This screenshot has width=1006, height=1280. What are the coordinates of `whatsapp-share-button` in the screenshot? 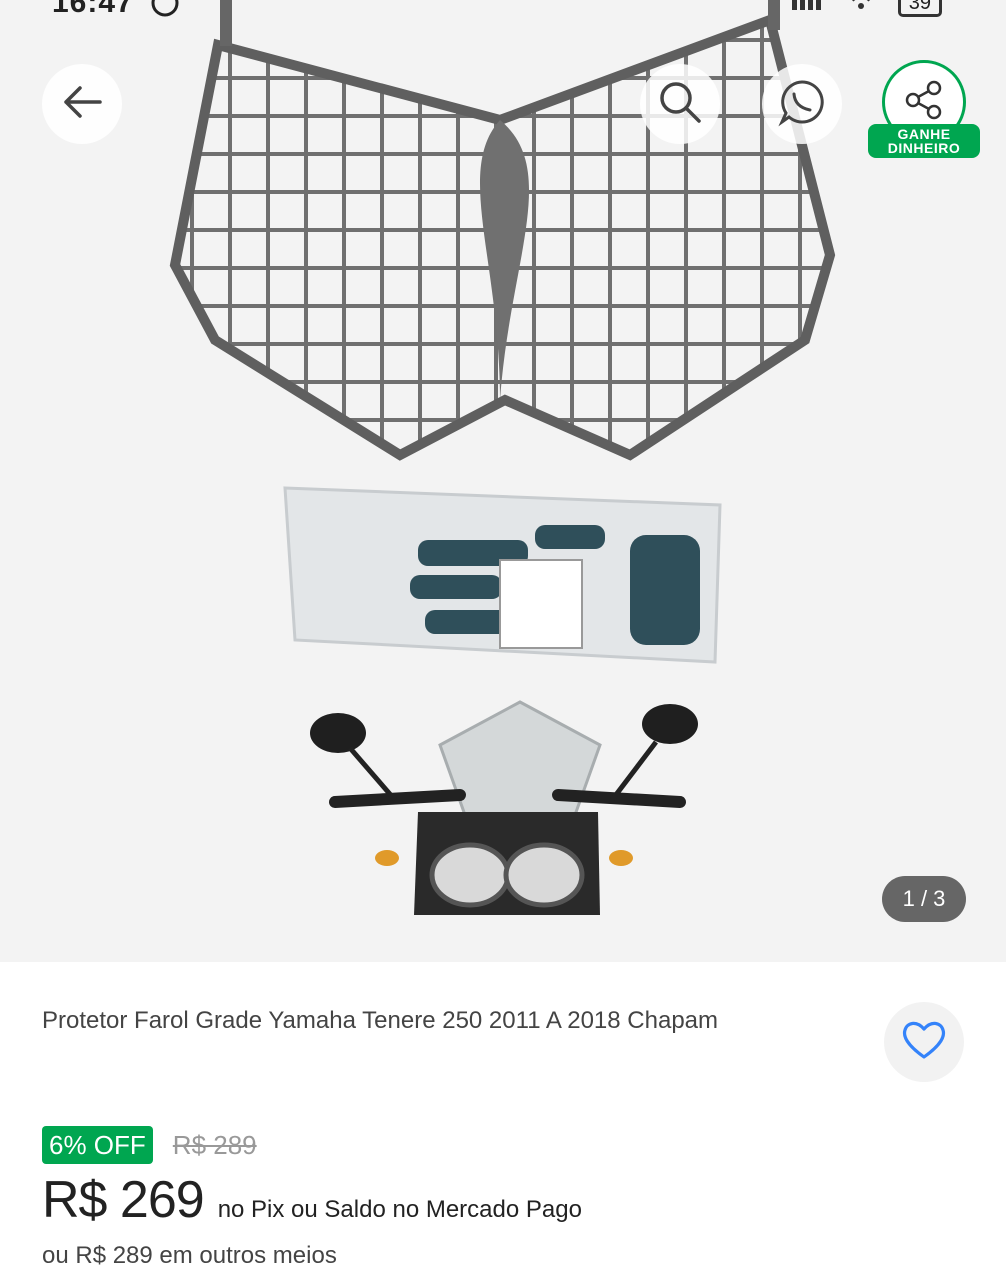 It's located at (802, 104).